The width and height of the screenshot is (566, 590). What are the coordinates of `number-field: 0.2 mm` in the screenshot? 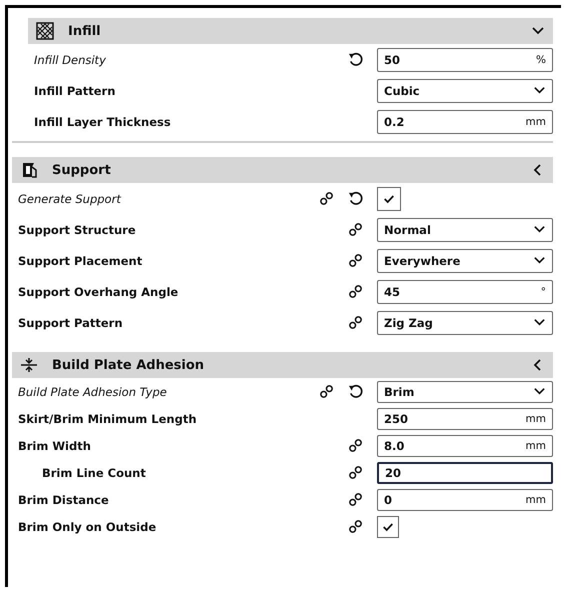 It's located at (465, 122).